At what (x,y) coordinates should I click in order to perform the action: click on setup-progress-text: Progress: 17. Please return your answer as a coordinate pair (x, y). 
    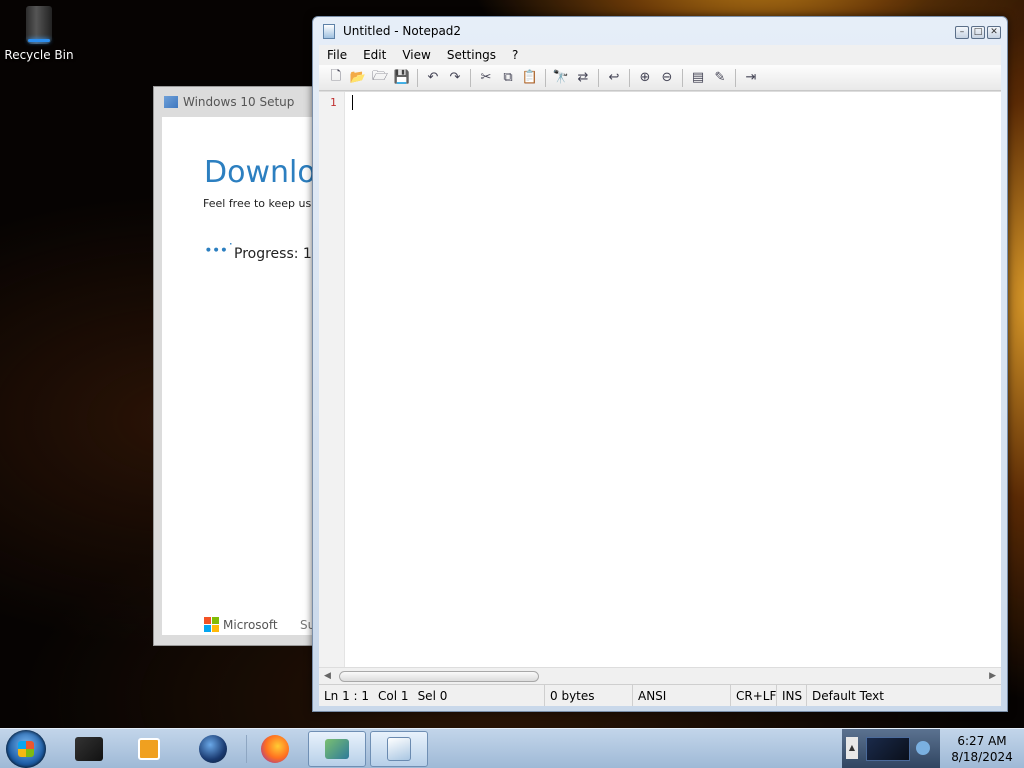
    Looking at the image, I should click on (277, 254).